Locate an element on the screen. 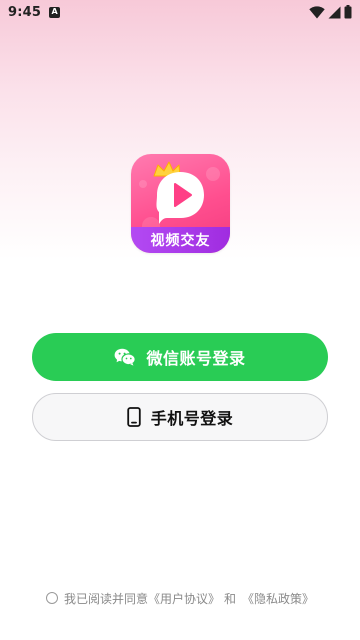  phone-icon is located at coordinates (134, 417).